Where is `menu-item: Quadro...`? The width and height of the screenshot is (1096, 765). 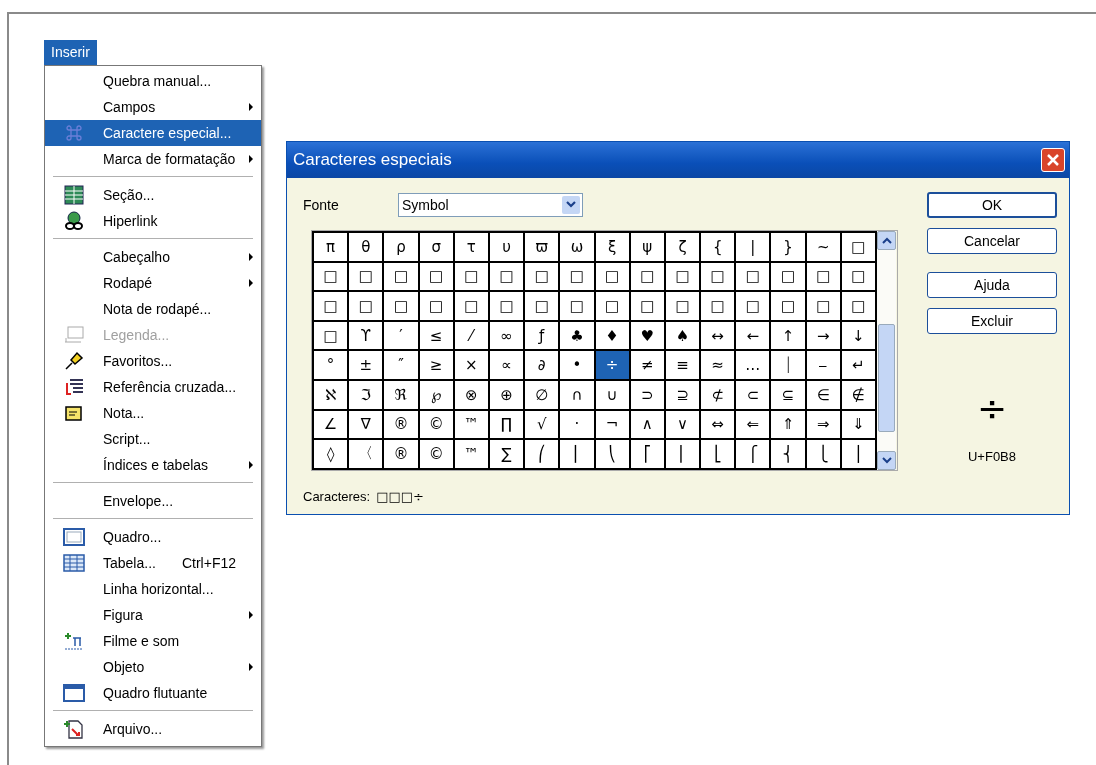
menu-item: Quadro... is located at coordinates (153, 537).